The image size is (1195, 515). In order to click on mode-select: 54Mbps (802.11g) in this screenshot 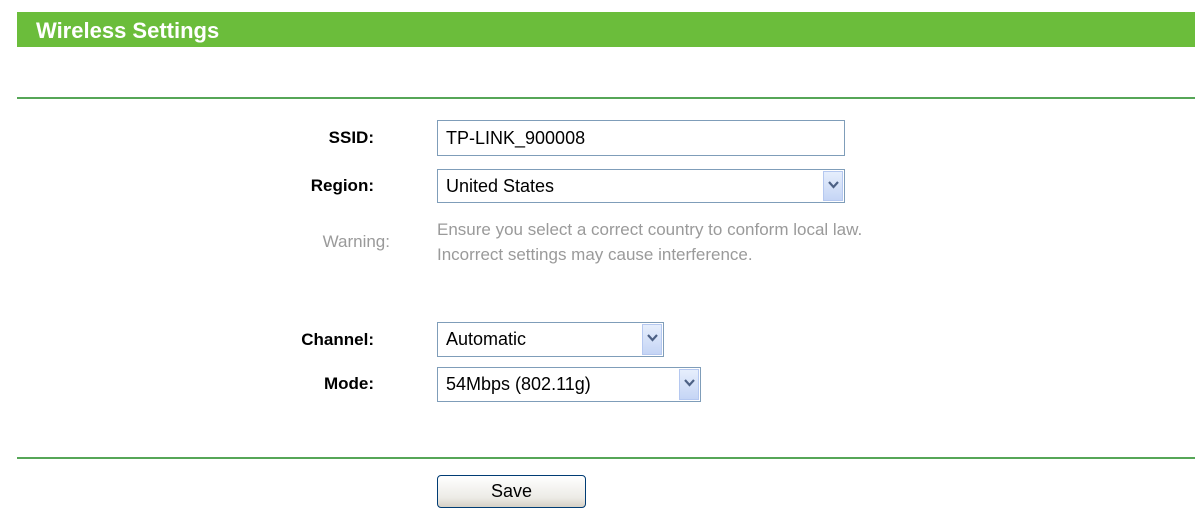, I will do `click(569, 384)`.